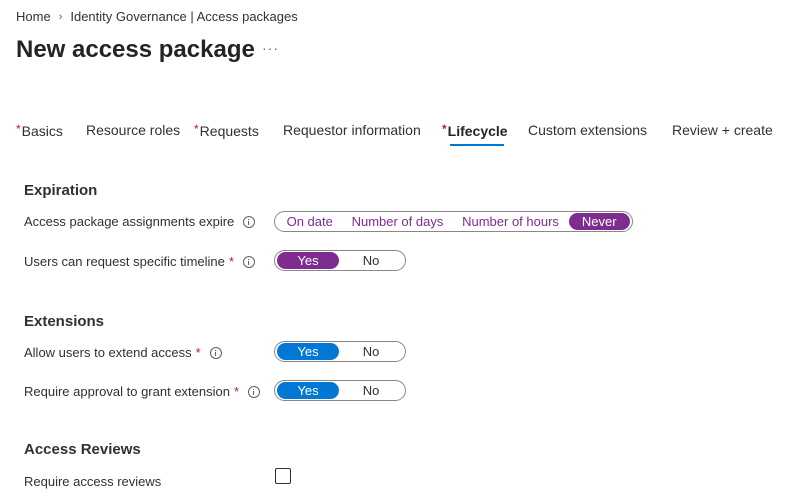 This screenshot has width=790, height=504. I want to click on tab-label: Resource roles, so click(133, 130).